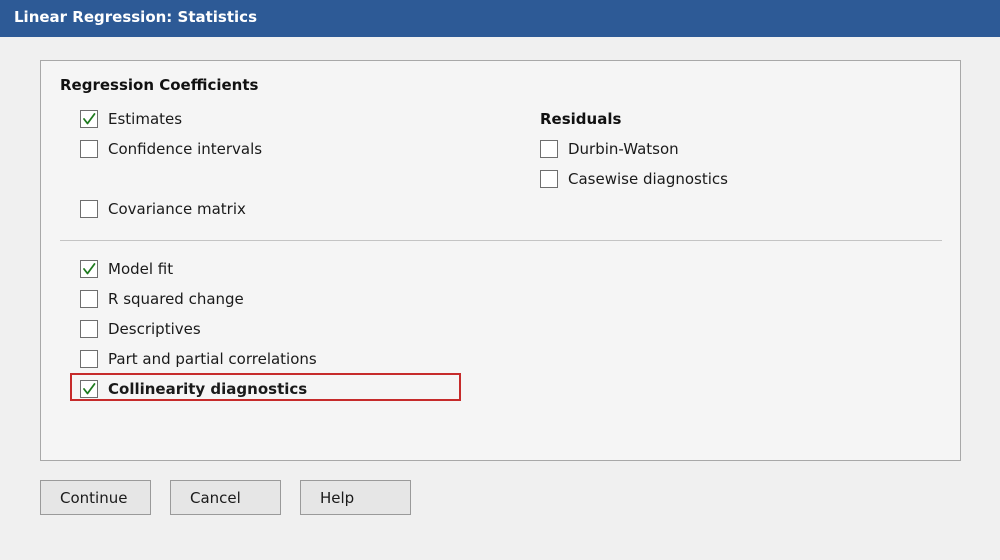  I want to click on continue-button: Continue, so click(95, 497).